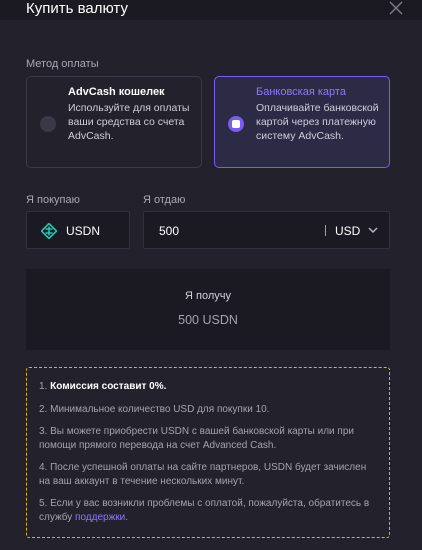 This screenshot has width=422, height=550. What do you see at coordinates (236, 124) in the screenshot?
I see `radio-selected-icon` at bounding box center [236, 124].